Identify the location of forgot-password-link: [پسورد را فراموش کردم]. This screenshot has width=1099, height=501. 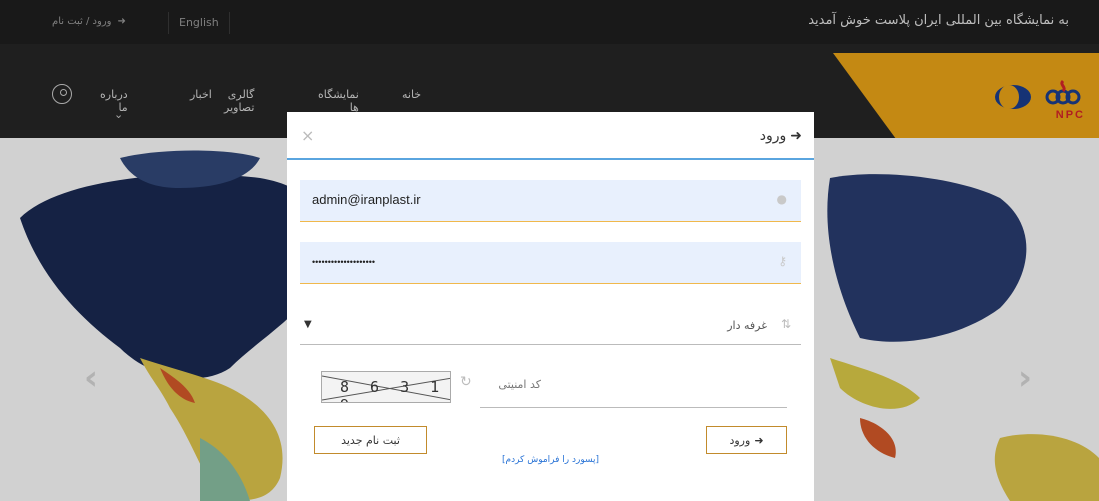
(550, 460).